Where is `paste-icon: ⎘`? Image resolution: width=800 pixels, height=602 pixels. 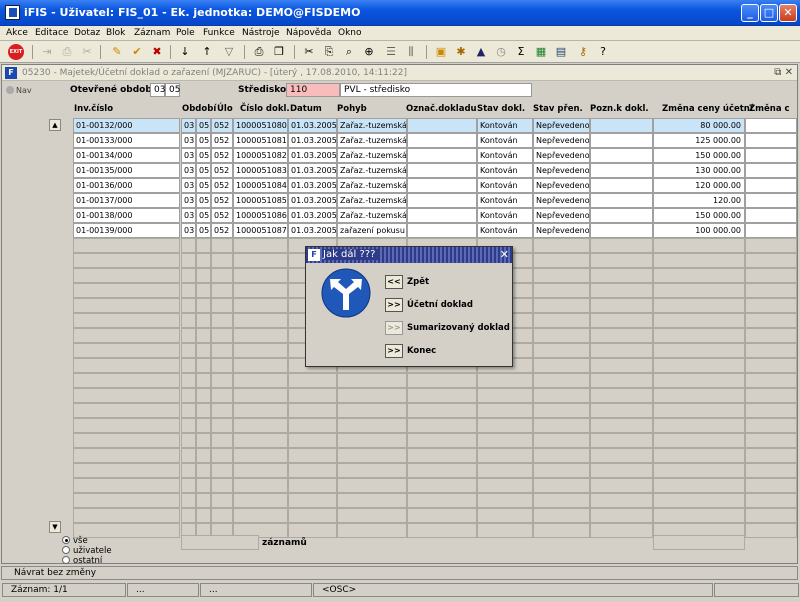 paste-icon: ⎘ is located at coordinates (329, 52).